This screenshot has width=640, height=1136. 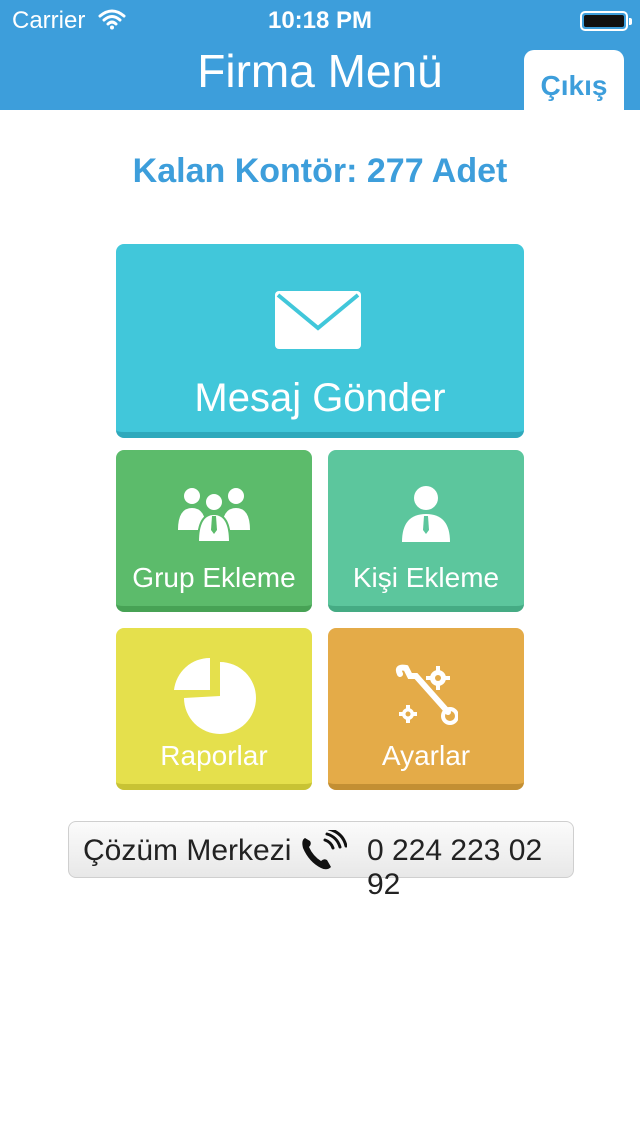 What do you see at coordinates (426, 514) in the screenshot?
I see `person-icon` at bounding box center [426, 514].